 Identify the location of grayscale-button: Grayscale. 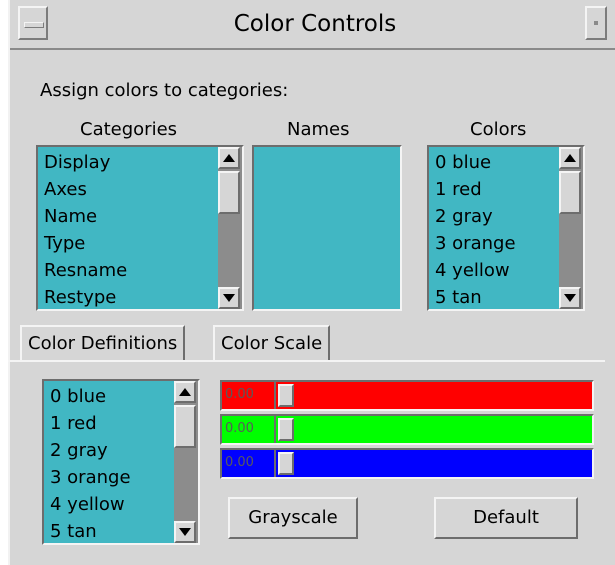
(293, 518).